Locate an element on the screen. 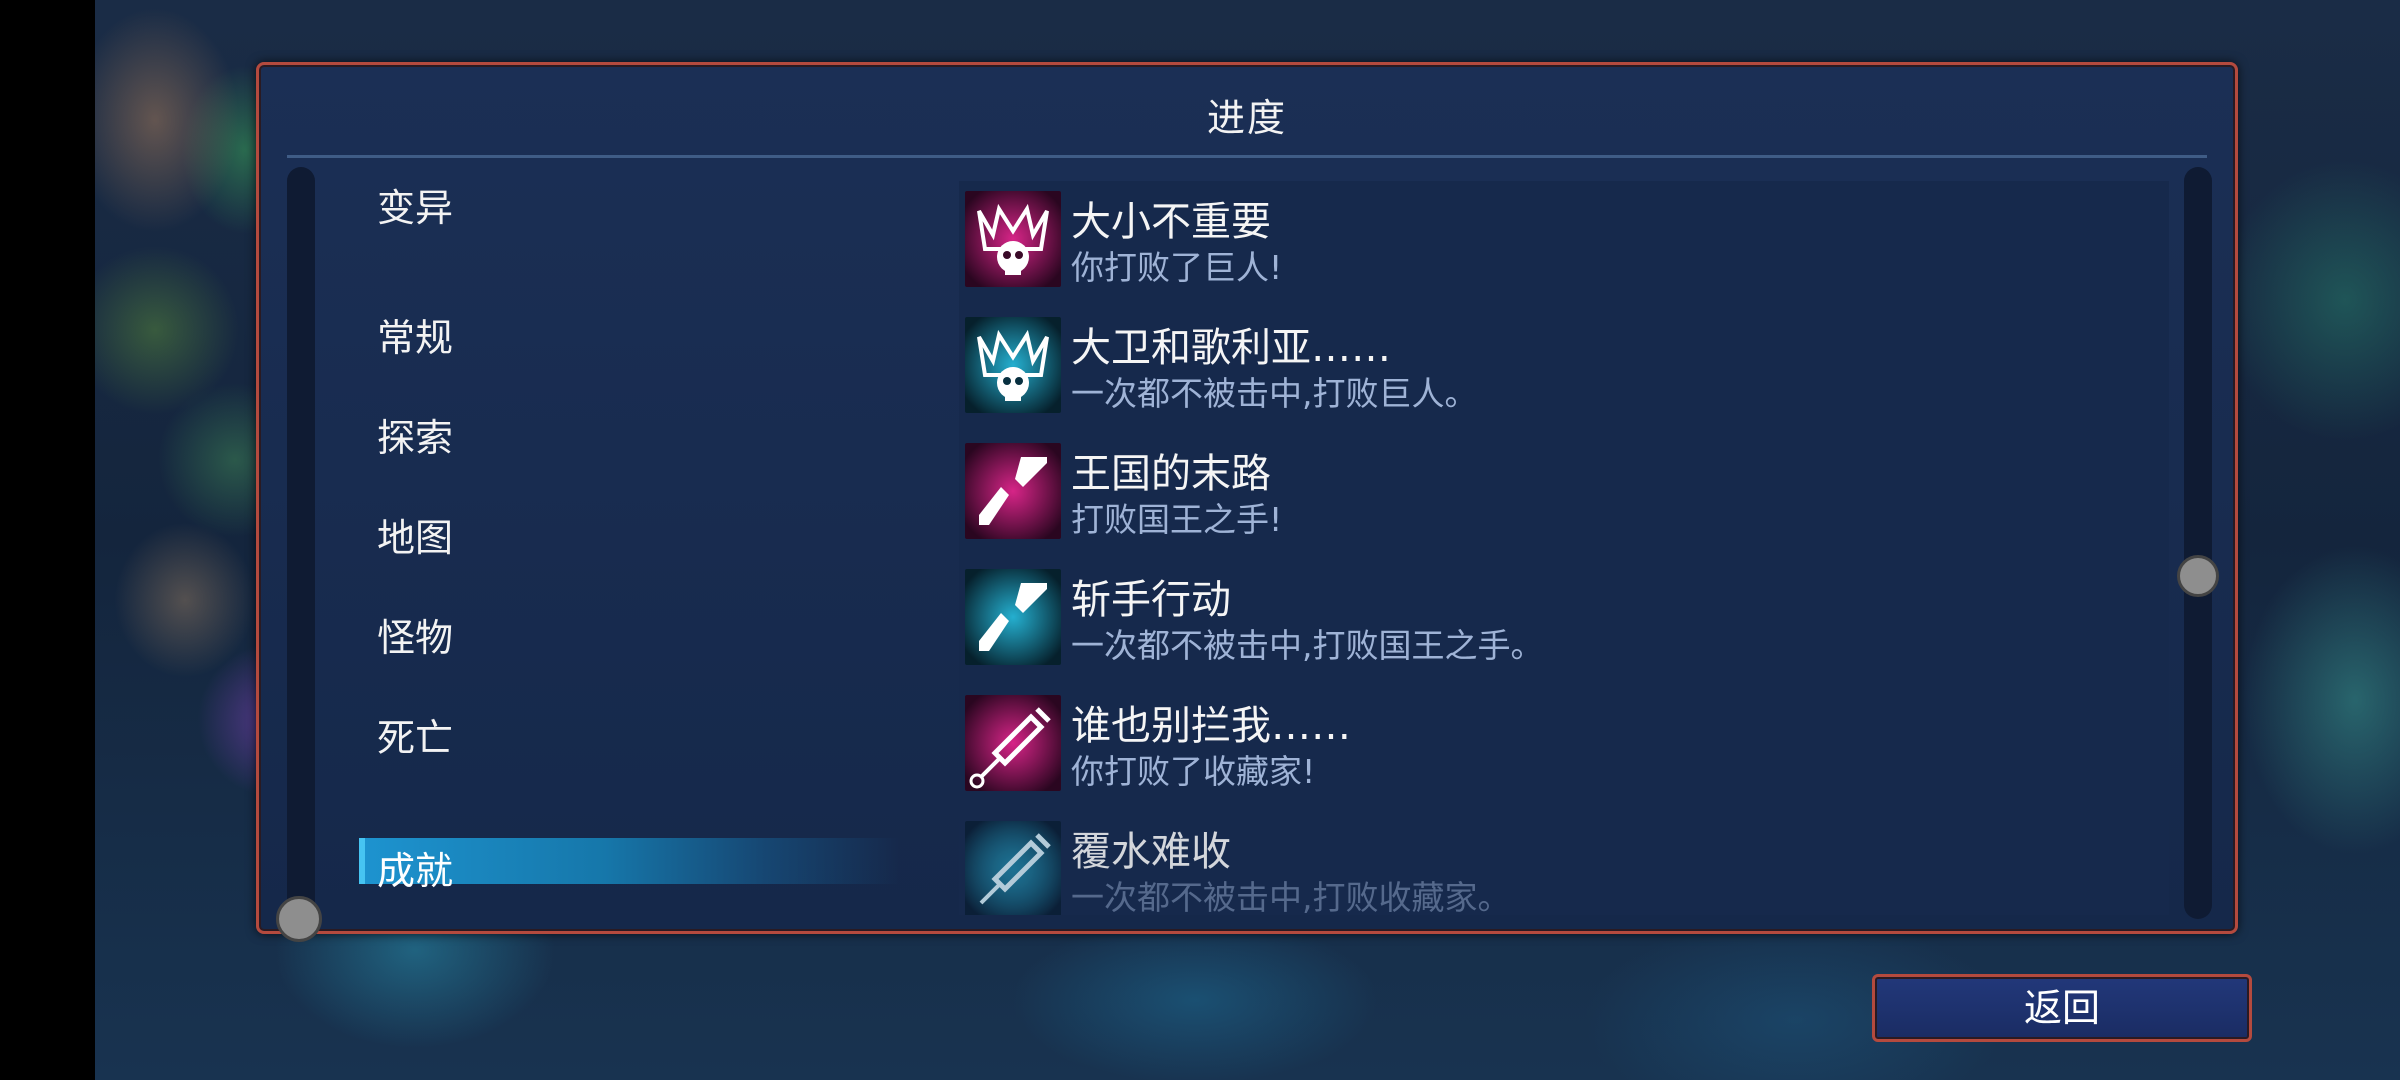  sidebar-scrollbar-track is located at coordinates (301, 543).